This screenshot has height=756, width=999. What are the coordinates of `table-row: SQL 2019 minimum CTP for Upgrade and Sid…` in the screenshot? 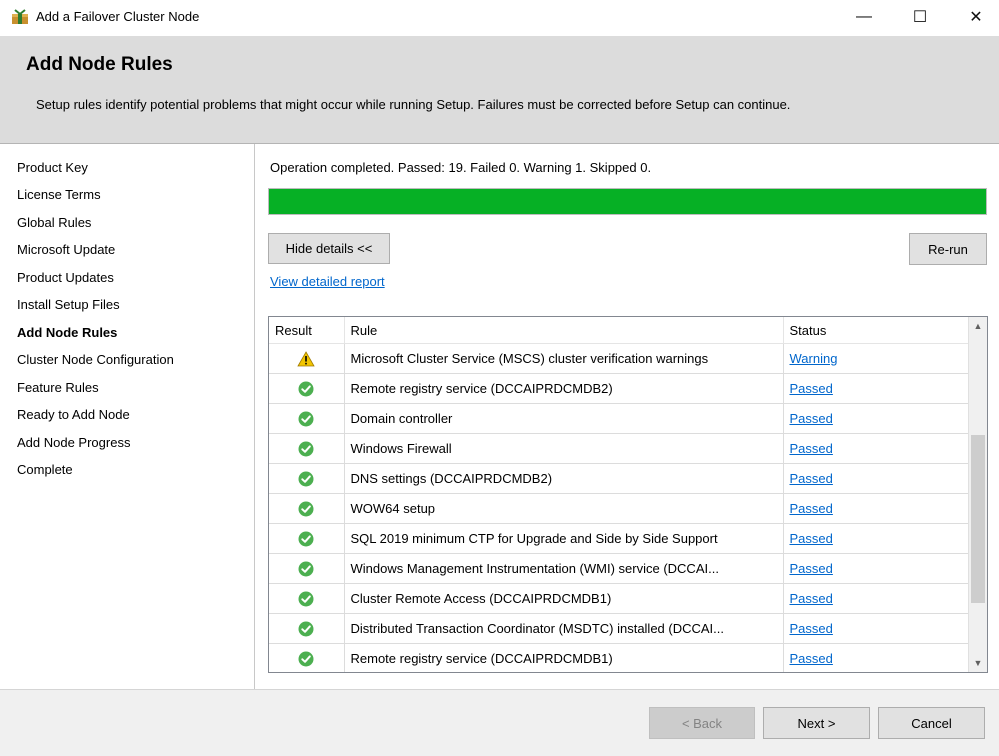 It's located at (619, 538).